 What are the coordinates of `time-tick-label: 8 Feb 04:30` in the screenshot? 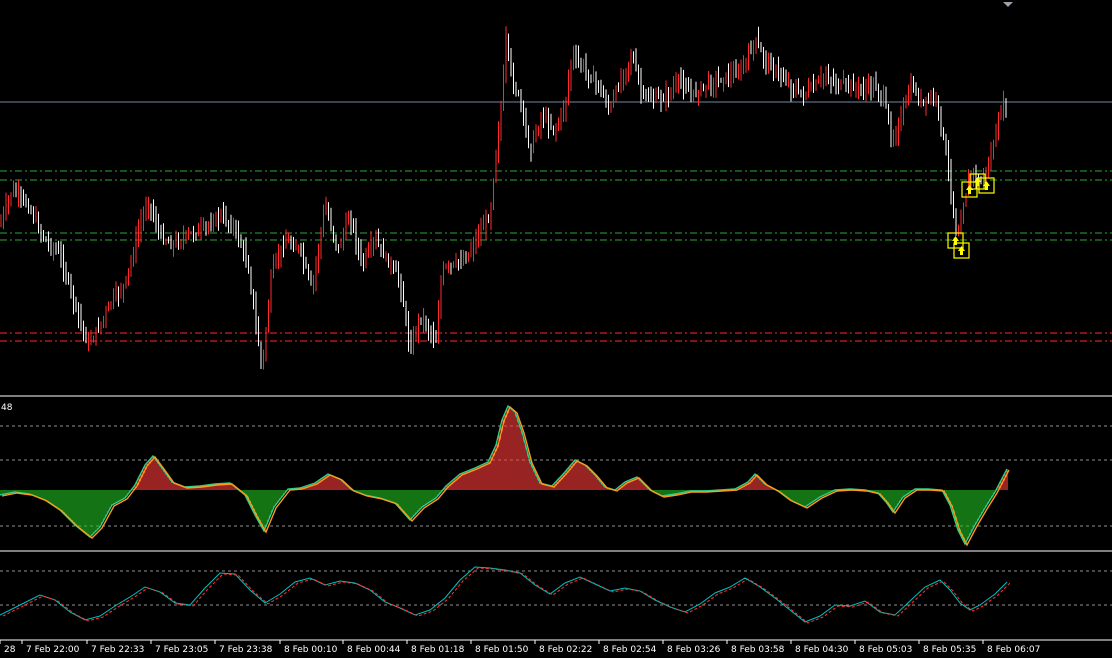 It's located at (822, 650).